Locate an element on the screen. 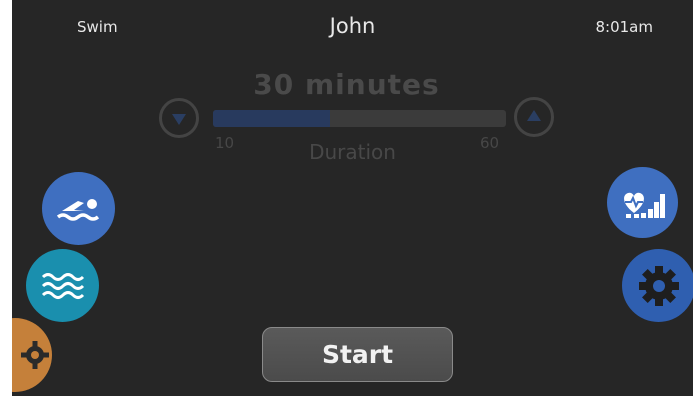  water-waves-icon is located at coordinates (62, 285).